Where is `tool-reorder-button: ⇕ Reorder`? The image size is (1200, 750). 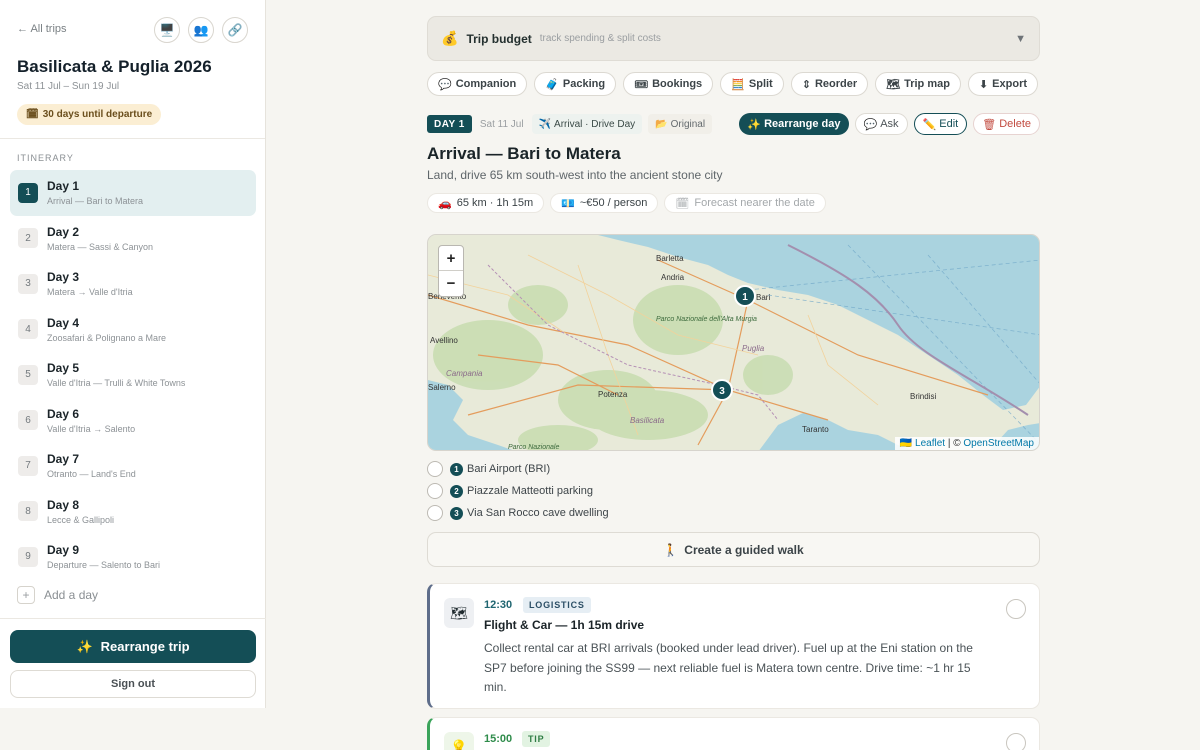 tool-reorder-button: ⇕ Reorder is located at coordinates (829, 84).